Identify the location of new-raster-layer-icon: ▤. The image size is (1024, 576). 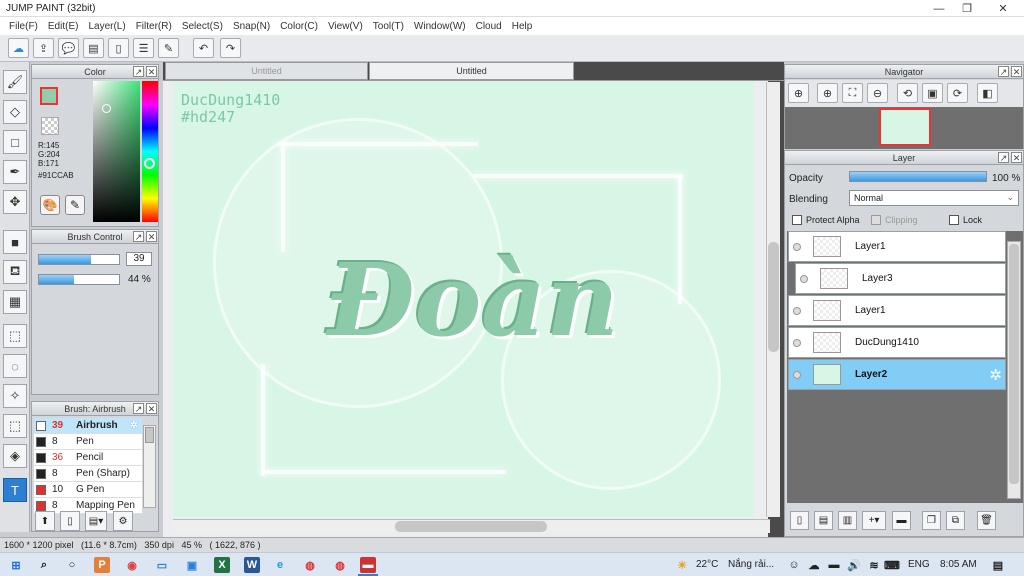
(823, 520).